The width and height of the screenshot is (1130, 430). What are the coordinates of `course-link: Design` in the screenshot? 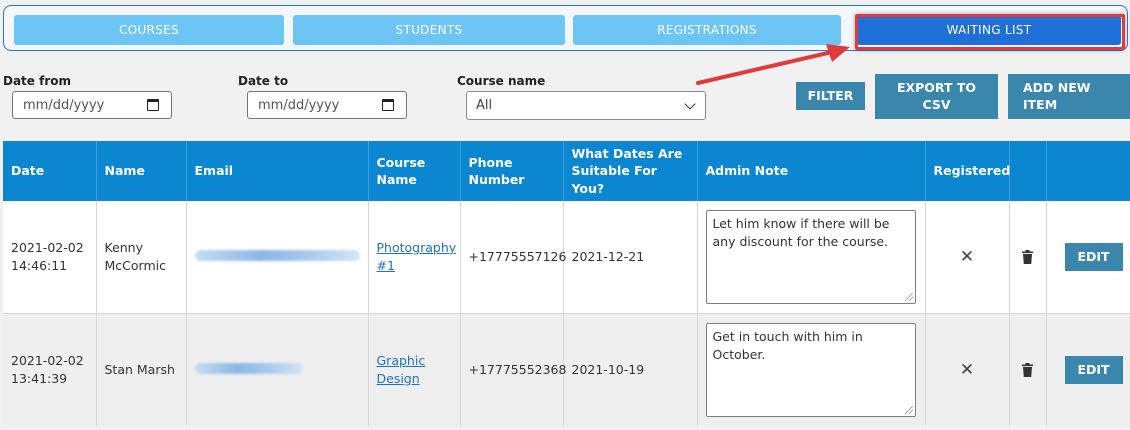 It's located at (398, 378).